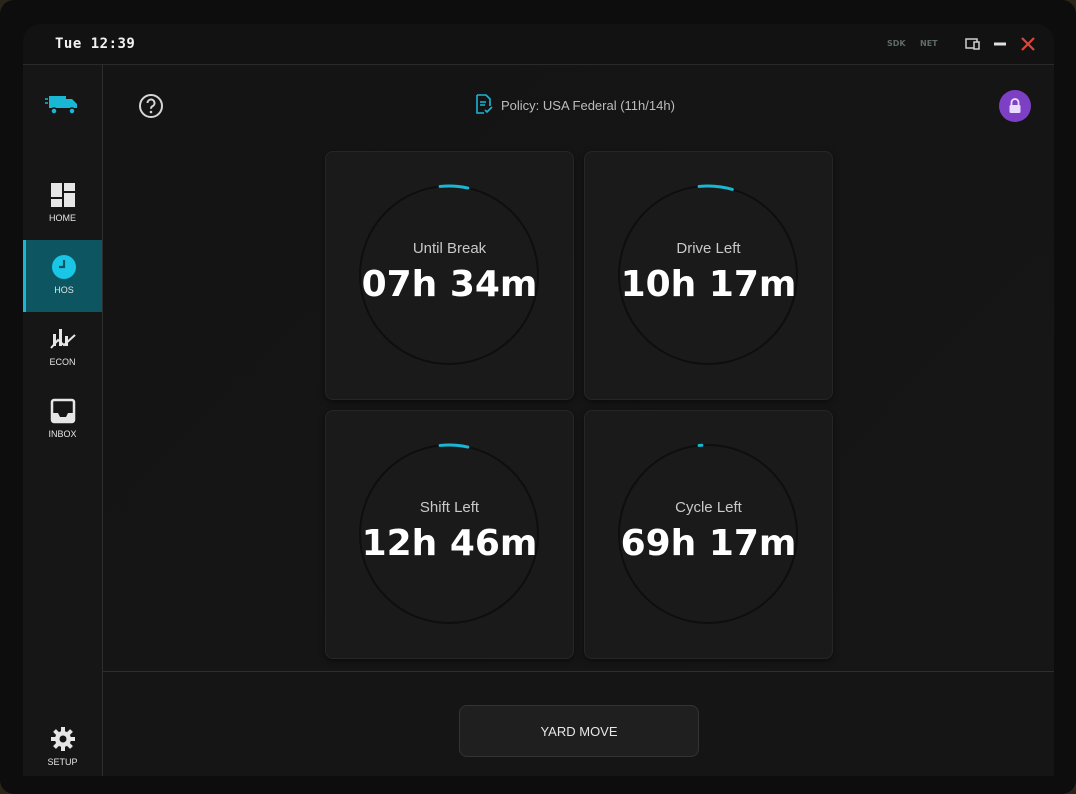 The image size is (1076, 794). Describe the element at coordinates (63, 741) in the screenshot. I see `gear-icon` at that location.